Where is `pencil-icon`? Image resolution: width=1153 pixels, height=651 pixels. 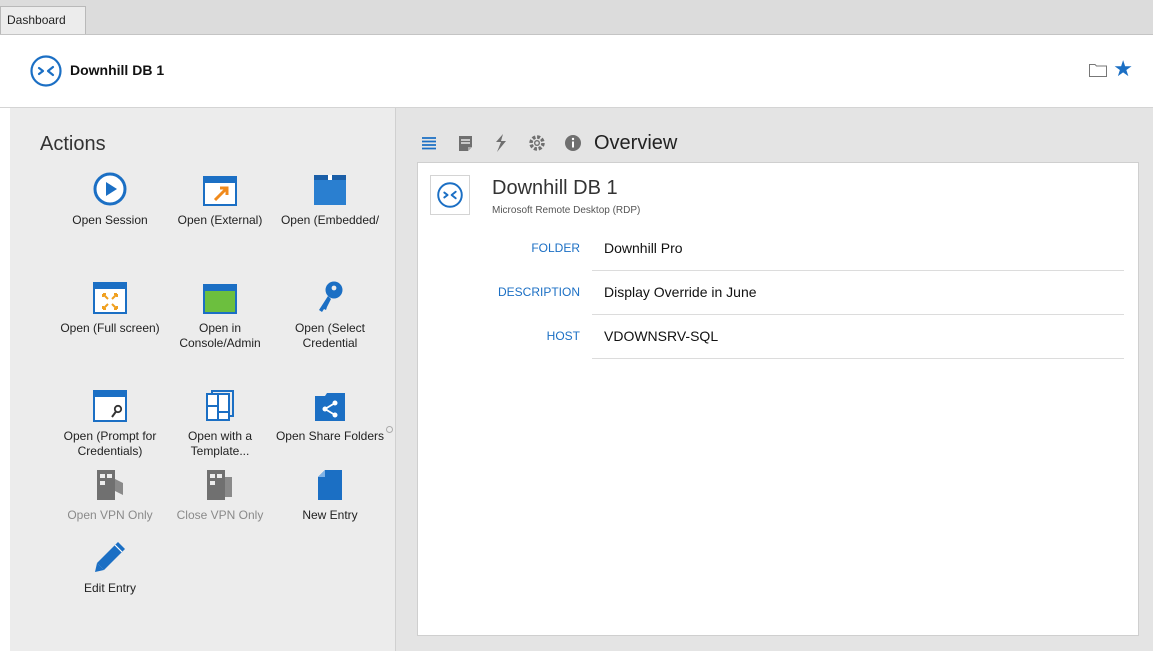 pencil-icon is located at coordinates (110, 557).